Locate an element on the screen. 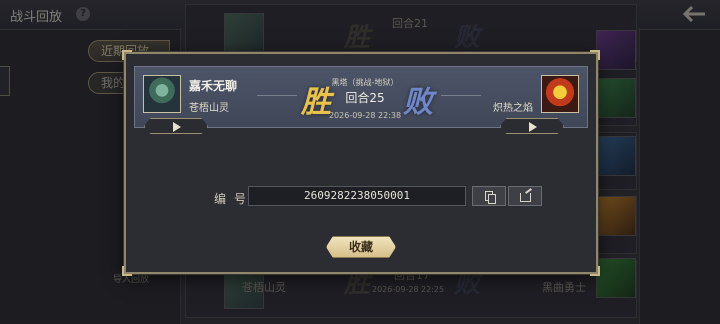  stage-label: 黑塔（挑战-地狱） is located at coordinates (365, 82).